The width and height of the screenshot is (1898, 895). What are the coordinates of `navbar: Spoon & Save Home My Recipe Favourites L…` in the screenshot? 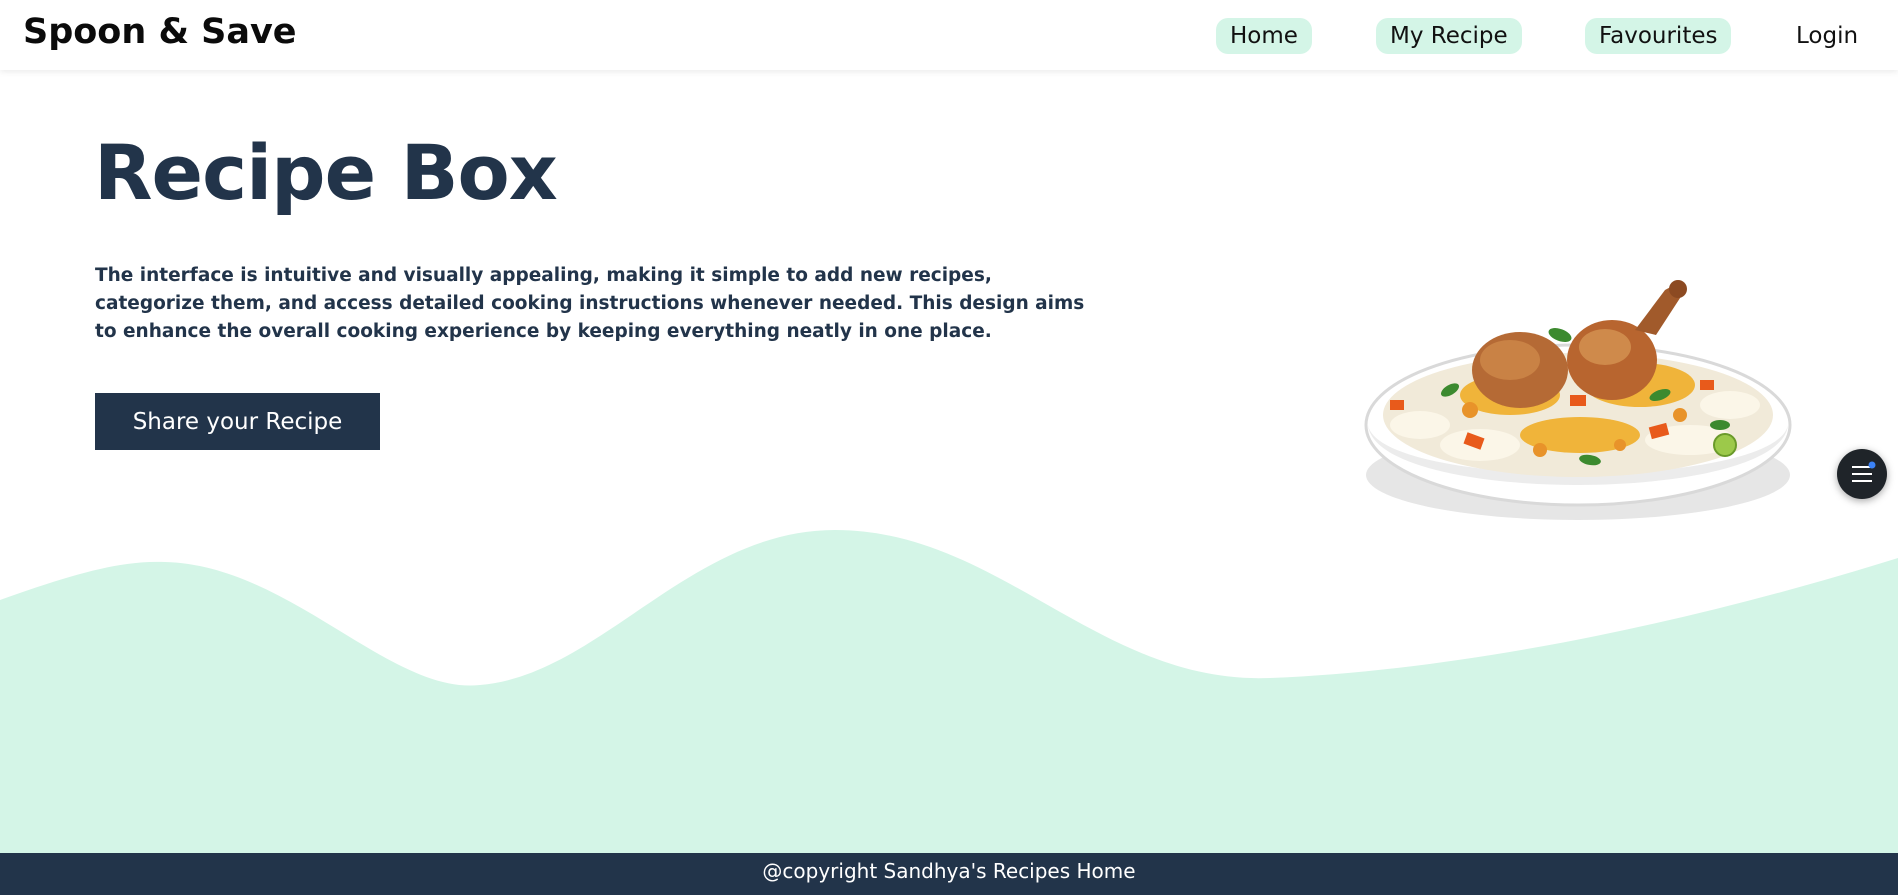 It's located at (949, 35).